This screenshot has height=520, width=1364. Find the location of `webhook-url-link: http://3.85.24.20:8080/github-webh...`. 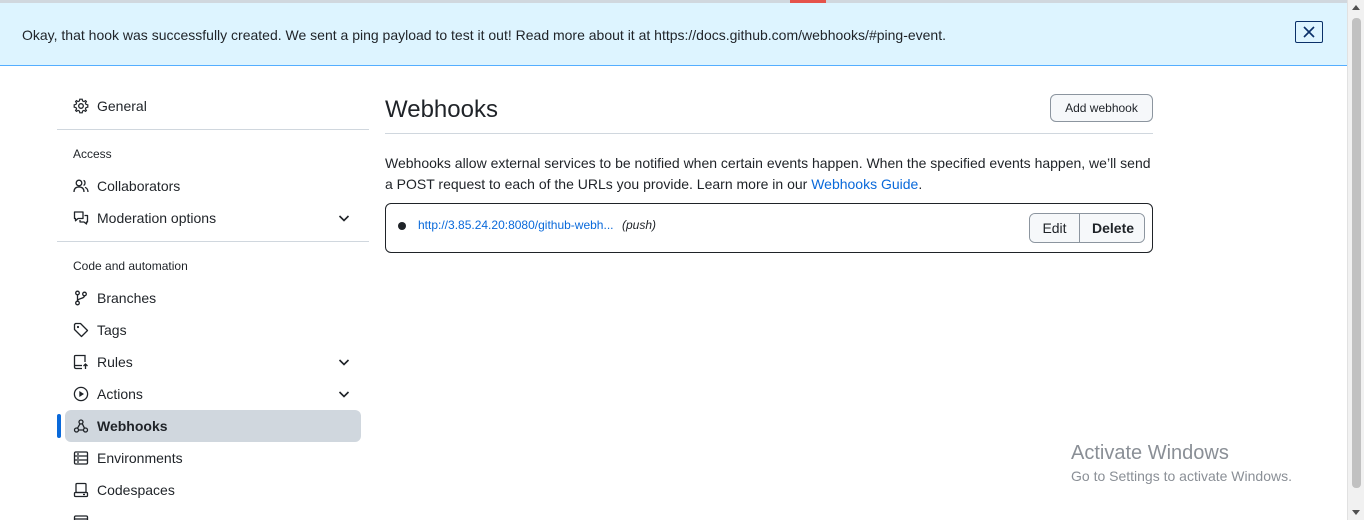

webhook-url-link: http://3.85.24.20:8080/github-webh... is located at coordinates (515, 225).